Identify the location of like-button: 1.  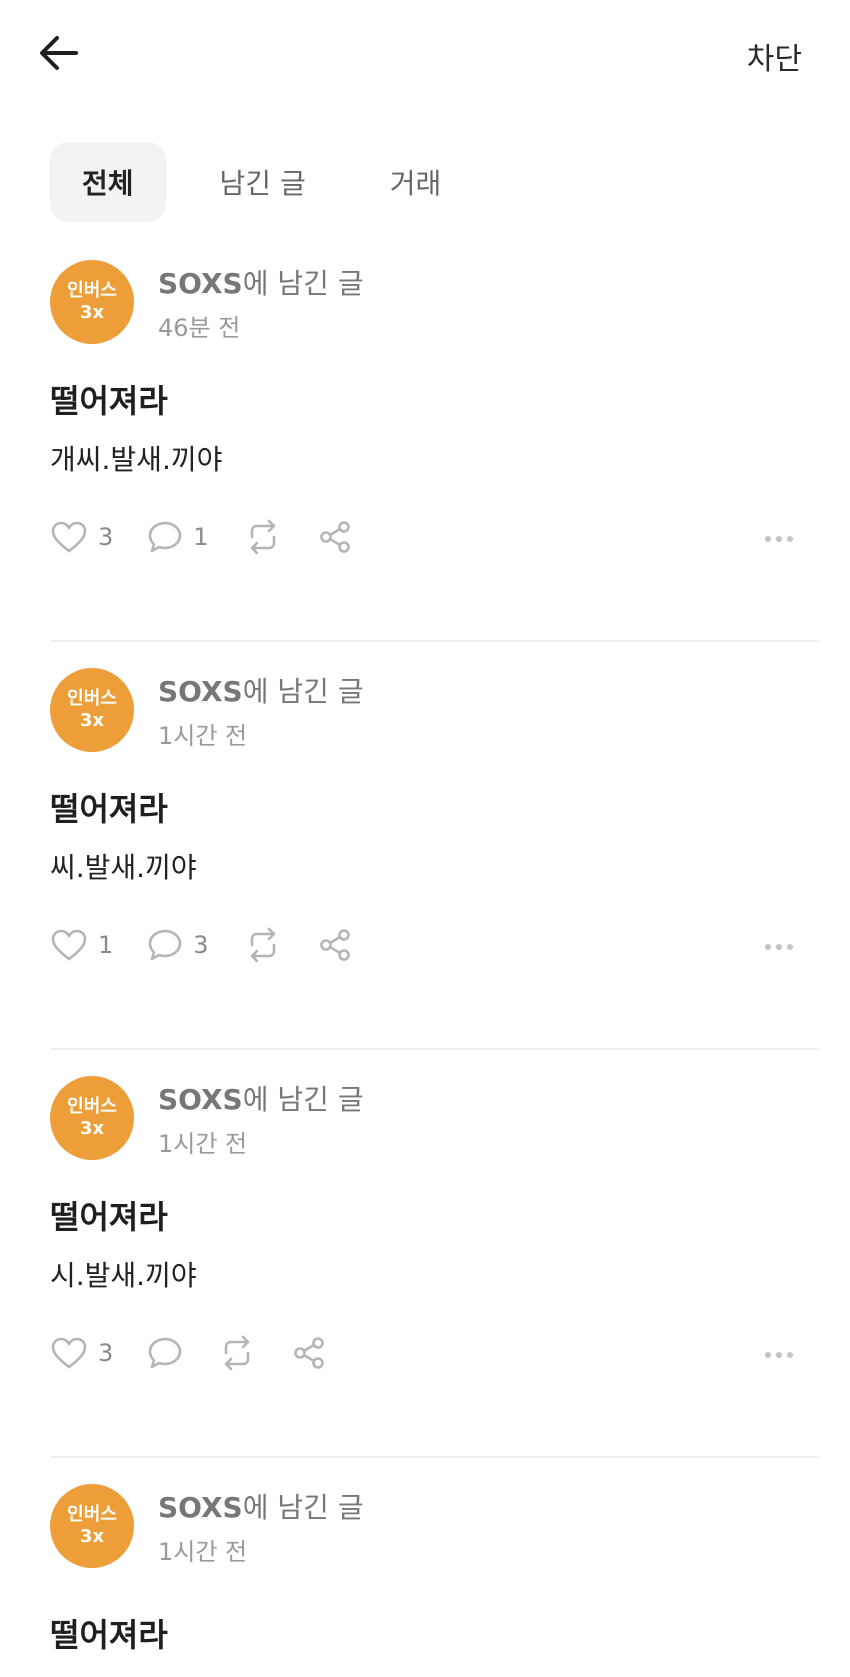
(81, 945).